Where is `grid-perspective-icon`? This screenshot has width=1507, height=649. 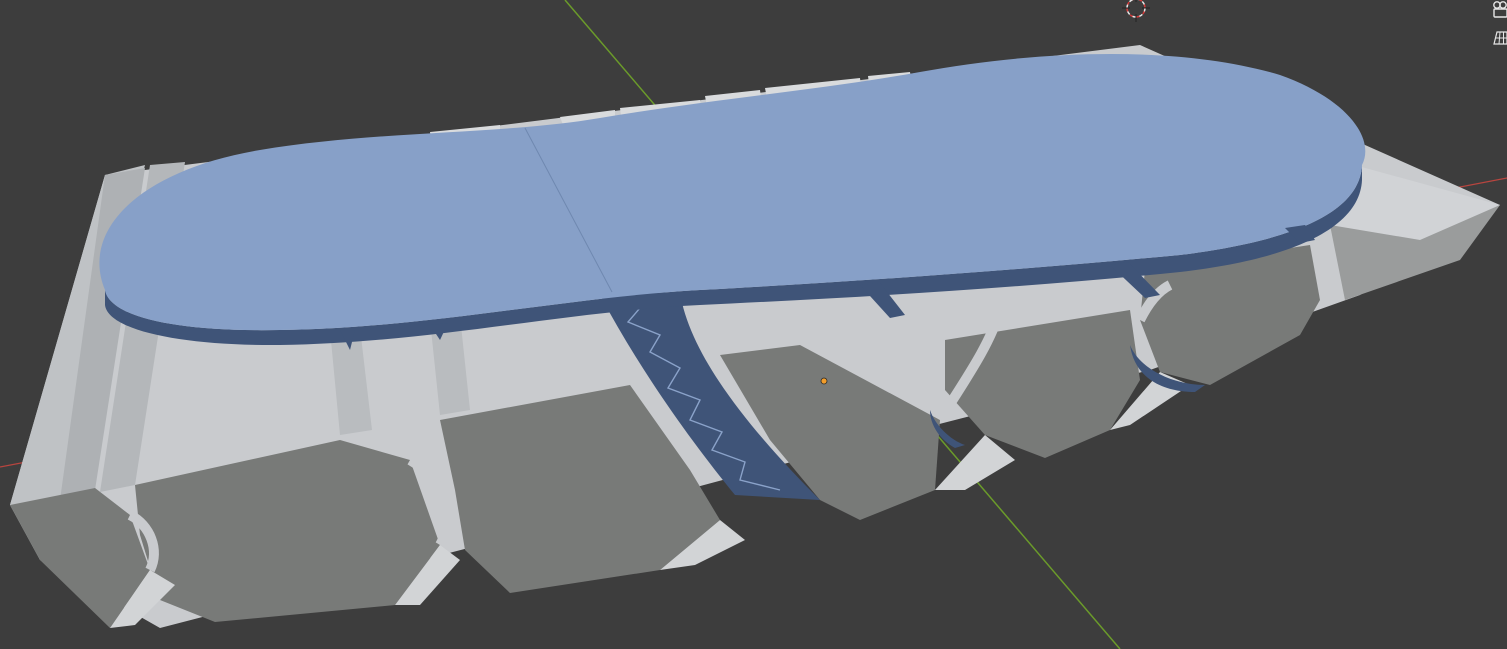 grid-perspective-icon is located at coordinates (1500, 38).